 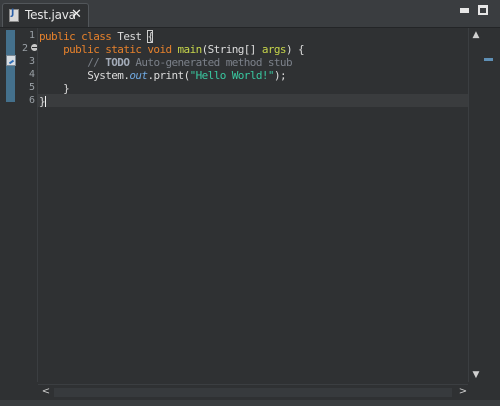 What do you see at coordinates (75, 36) in the screenshot?
I see `keyword: public class` at bounding box center [75, 36].